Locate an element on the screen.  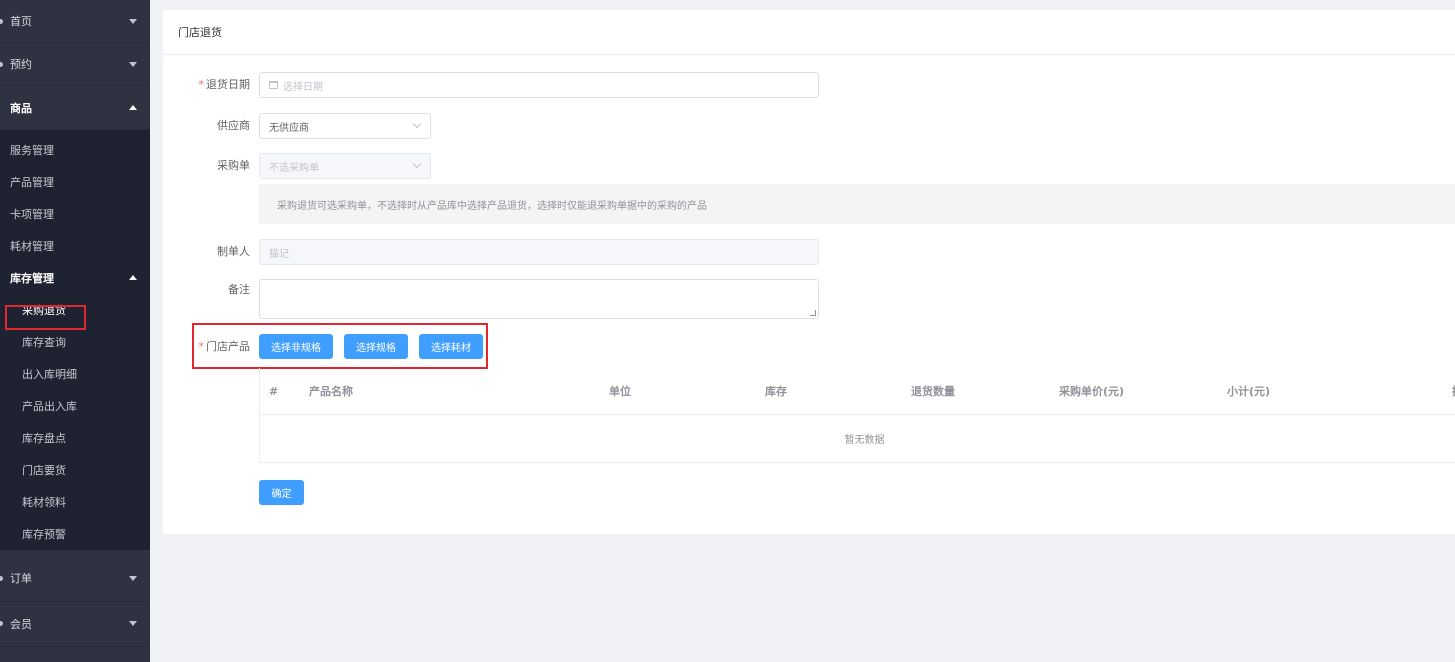
return-date-picker: 选择日期 is located at coordinates (539, 85).